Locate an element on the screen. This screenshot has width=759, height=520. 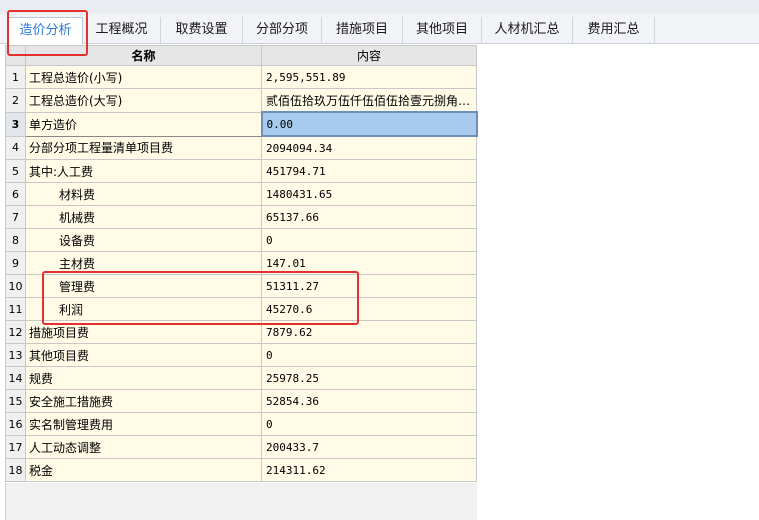
row-index: 3 is located at coordinates (15, 124).